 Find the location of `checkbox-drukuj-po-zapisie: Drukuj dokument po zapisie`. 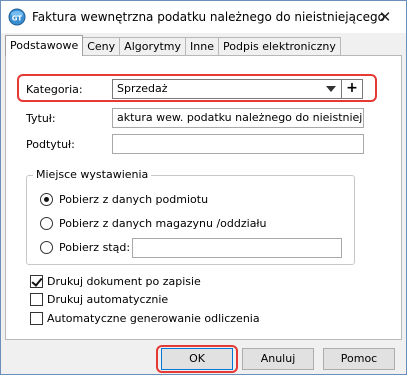

checkbox-drukuj-po-zapisie: Drukuj dokument po zapisie is located at coordinates (115, 281).